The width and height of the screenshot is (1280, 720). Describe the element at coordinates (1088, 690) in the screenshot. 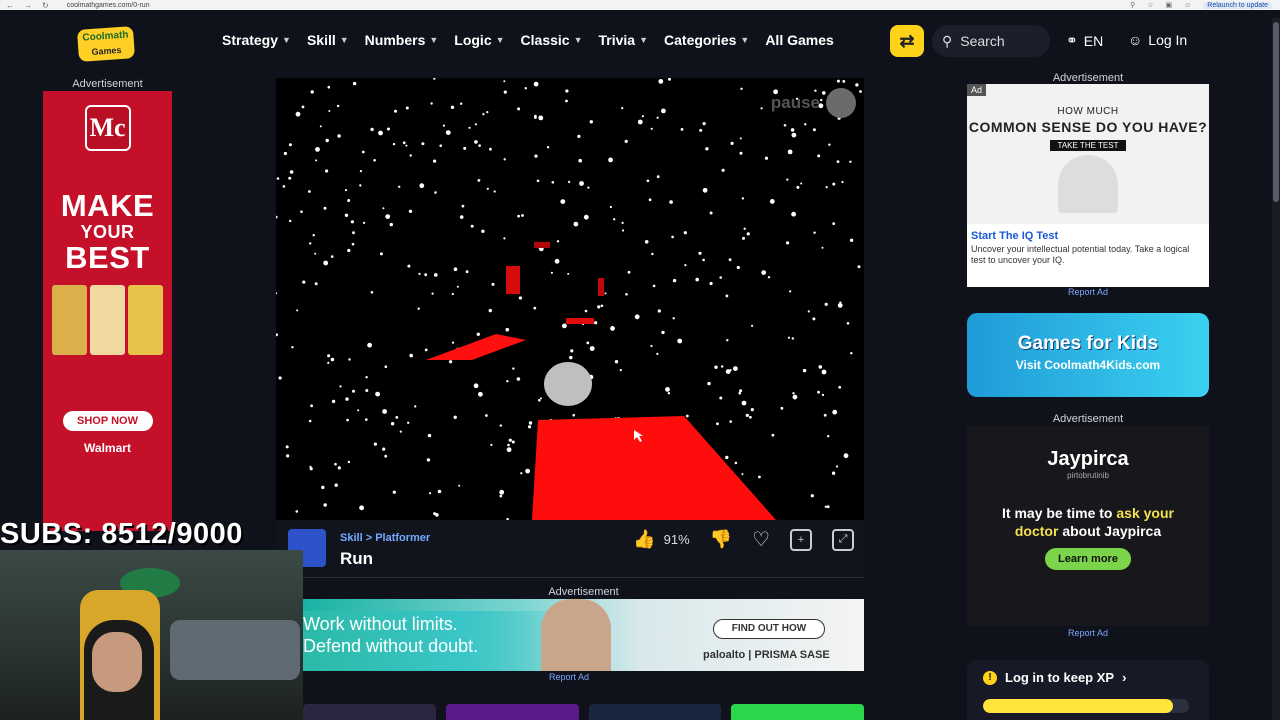

I see `xp-panel: ! Log in to keep XP ›` at that location.